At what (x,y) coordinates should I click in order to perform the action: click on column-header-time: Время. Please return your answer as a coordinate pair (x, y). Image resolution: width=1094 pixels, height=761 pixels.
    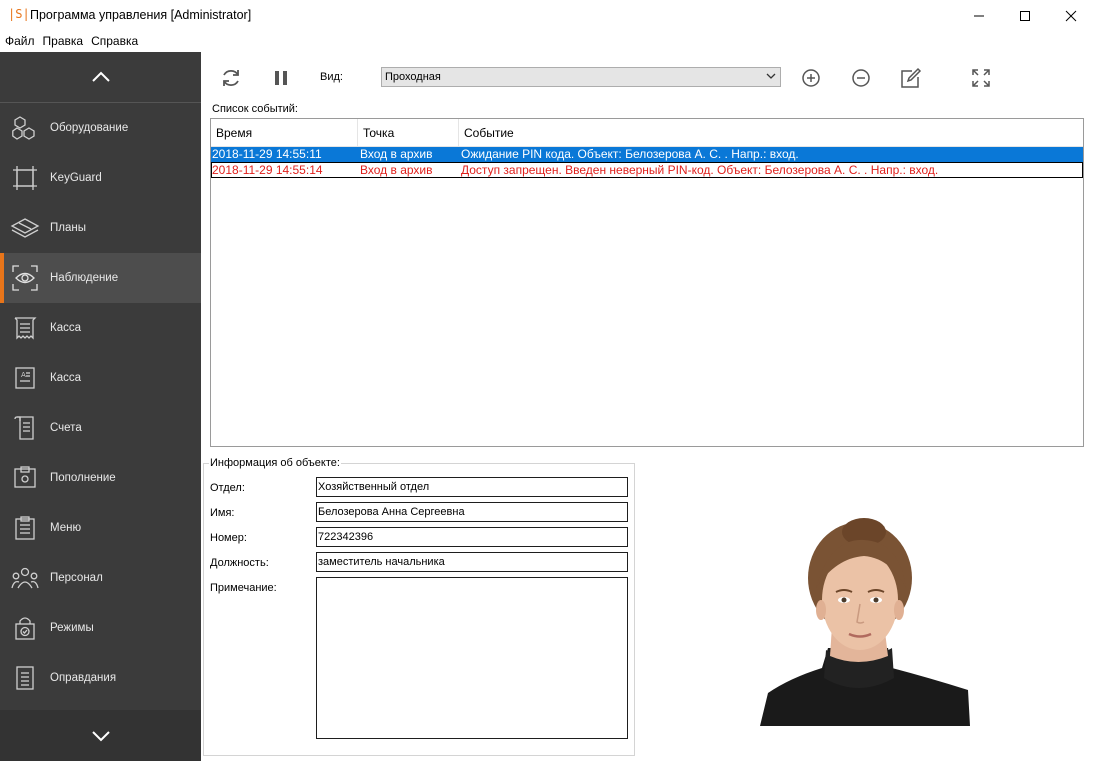
    Looking at the image, I should click on (284, 133).